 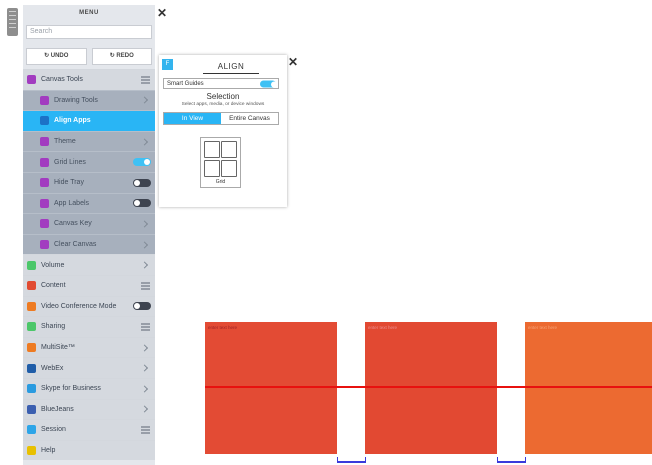 What do you see at coordinates (268, 83) in the screenshot?
I see `smart-guides-toggle` at bounding box center [268, 83].